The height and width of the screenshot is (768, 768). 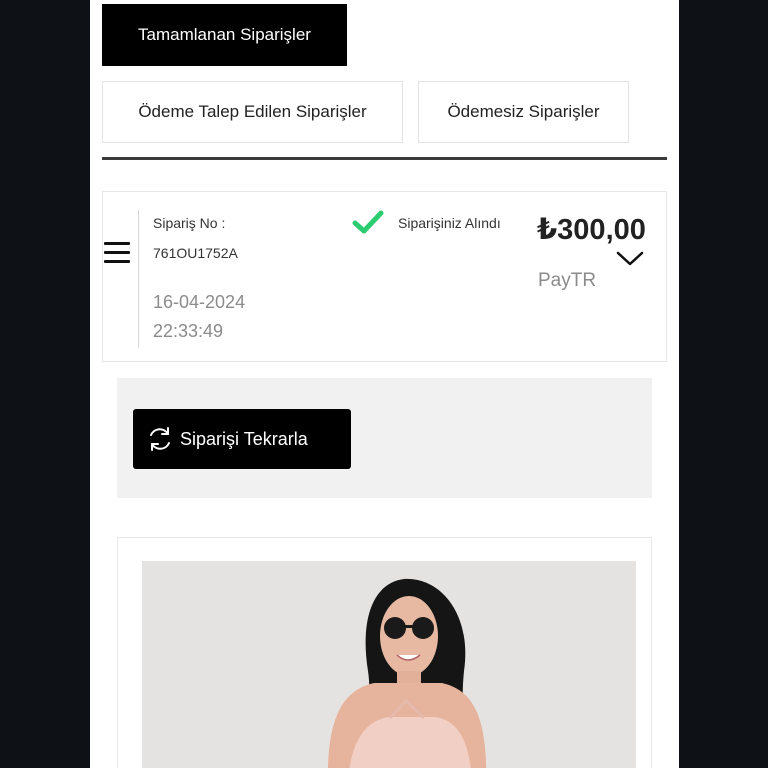 What do you see at coordinates (384, 438) in the screenshot?
I see `order-actions-panel: Siparişi Tekrarla` at bounding box center [384, 438].